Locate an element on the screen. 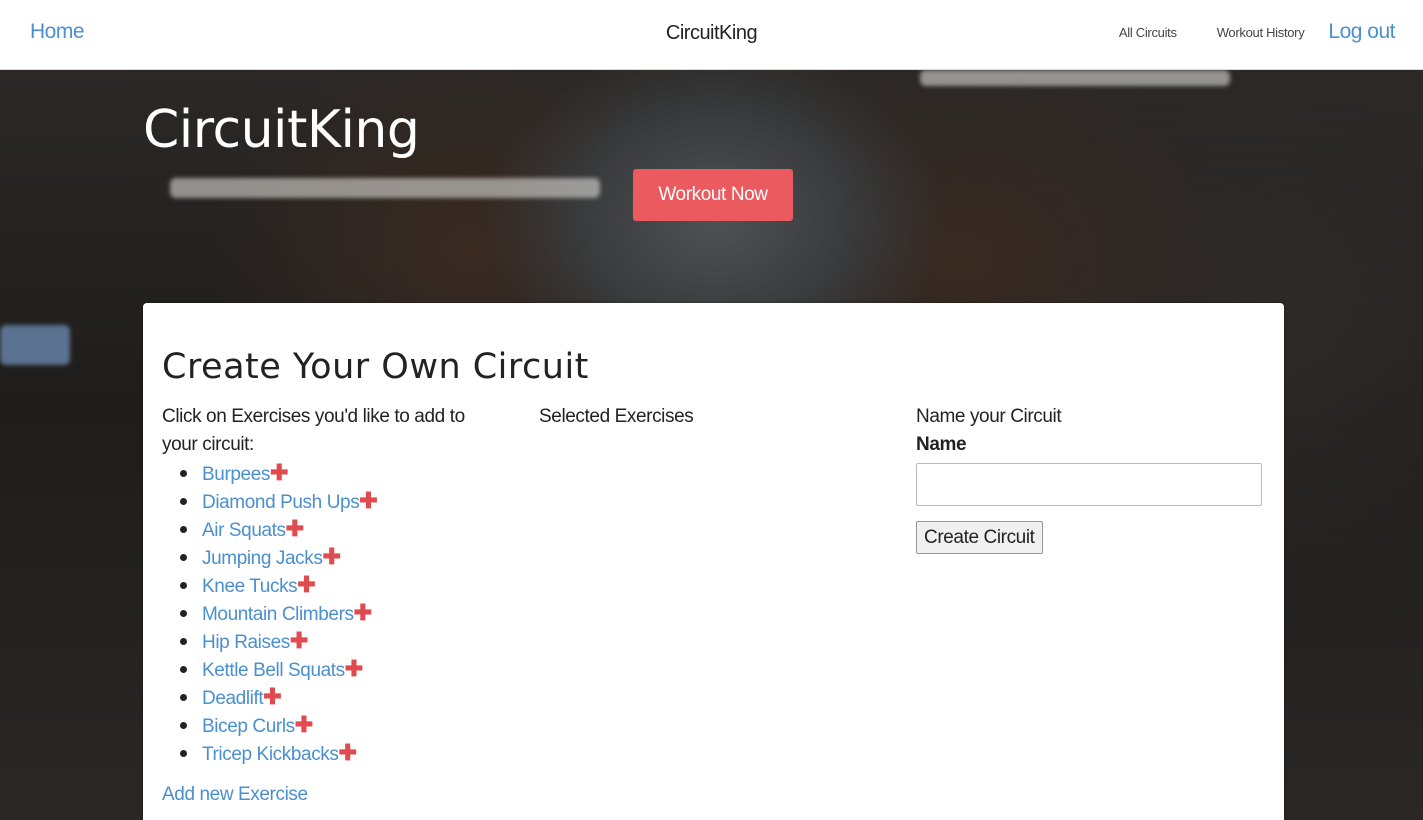 This screenshot has width=1423, height=820. name-circuit-header: Name your Circuit is located at coordinates (989, 416).